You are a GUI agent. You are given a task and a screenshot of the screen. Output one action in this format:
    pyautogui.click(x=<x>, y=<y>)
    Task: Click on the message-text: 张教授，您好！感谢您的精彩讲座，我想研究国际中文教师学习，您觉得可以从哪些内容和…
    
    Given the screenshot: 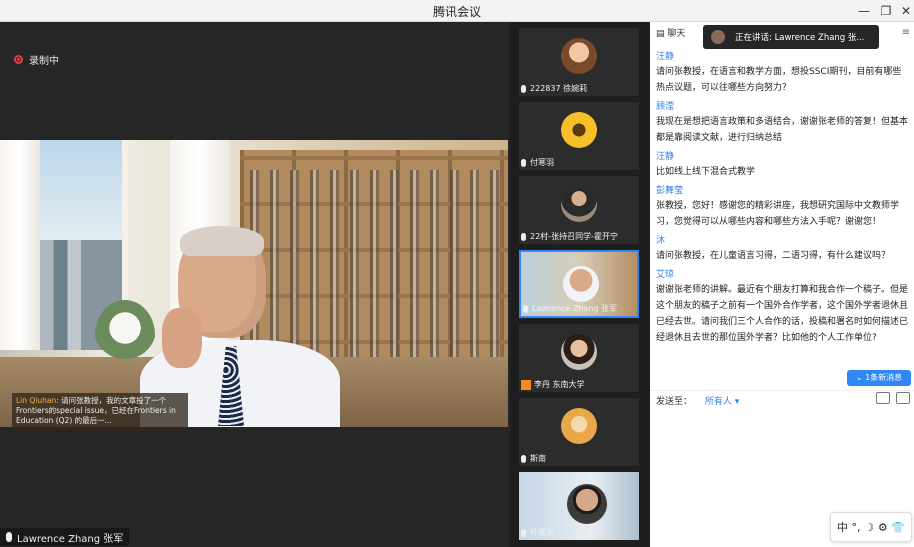 What is the action you would take?
    pyautogui.click(x=778, y=214)
    